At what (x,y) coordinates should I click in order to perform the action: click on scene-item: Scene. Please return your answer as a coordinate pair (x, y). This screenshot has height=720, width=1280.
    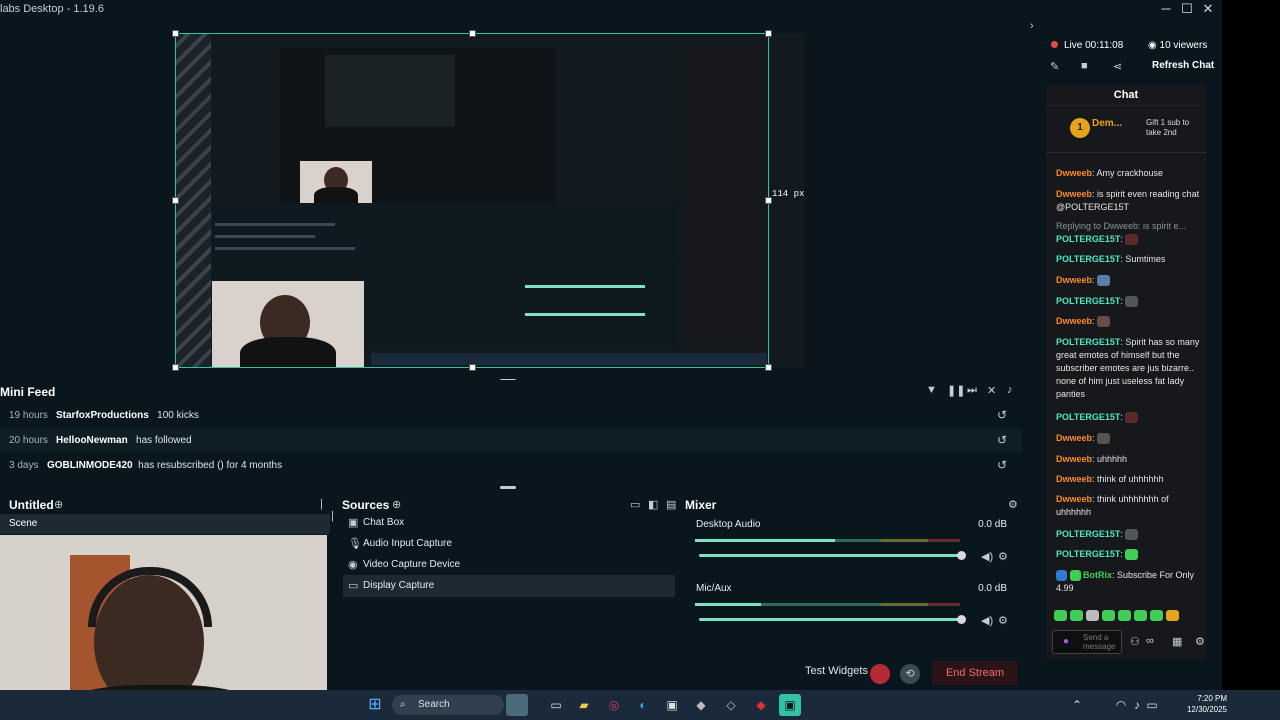
    Looking at the image, I should click on (165, 524).